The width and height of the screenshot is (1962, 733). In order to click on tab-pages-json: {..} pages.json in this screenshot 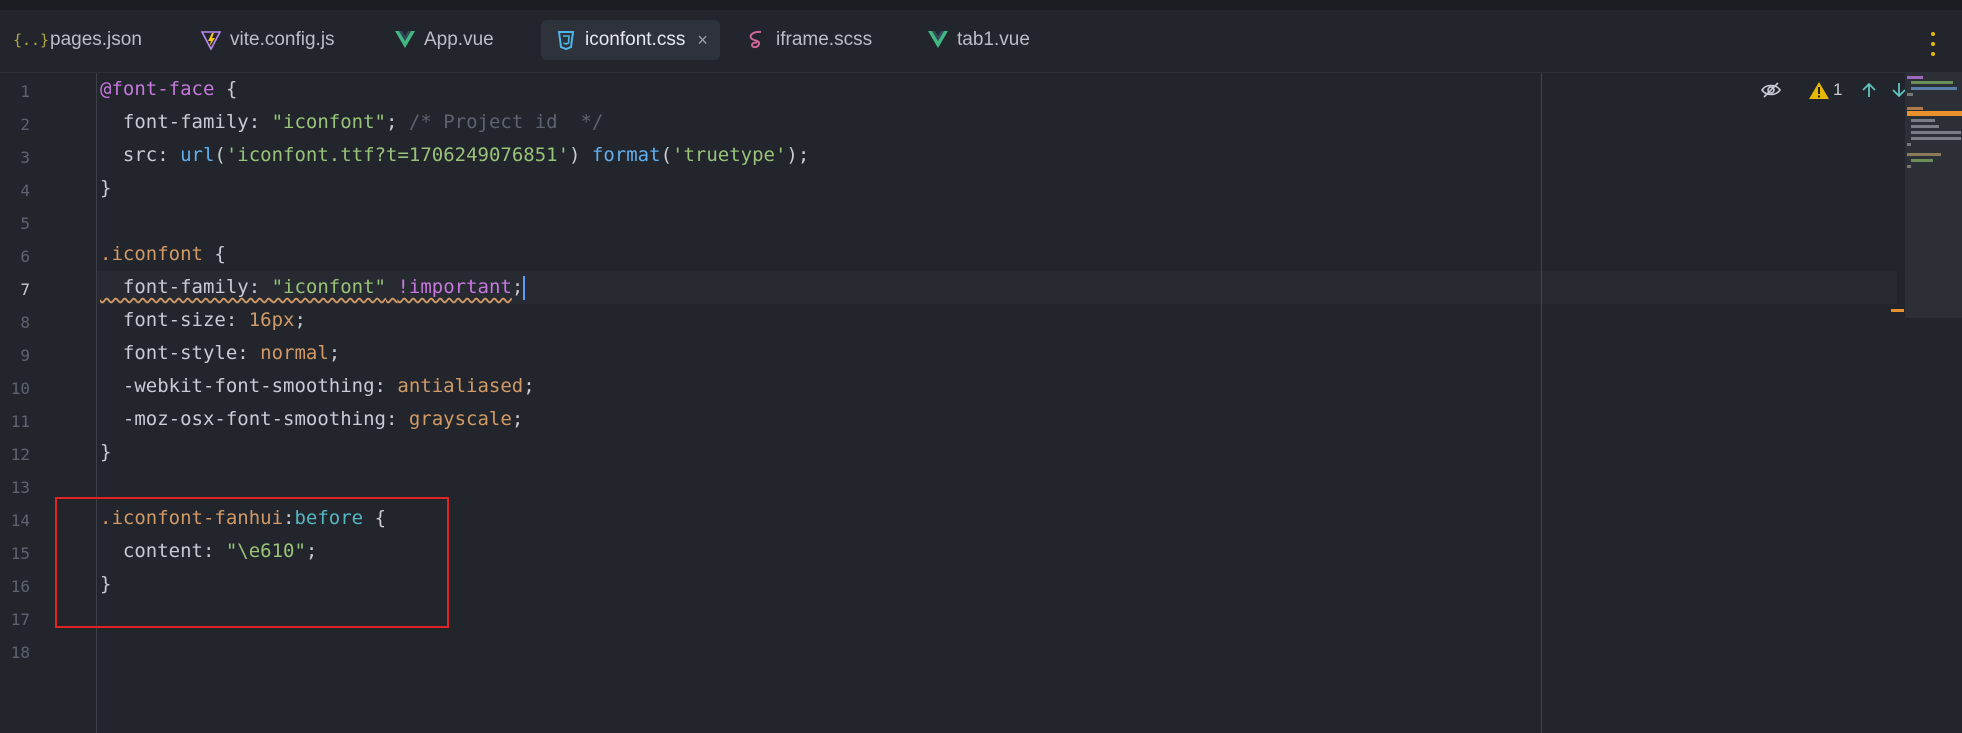, I will do `click(80, 40)`.